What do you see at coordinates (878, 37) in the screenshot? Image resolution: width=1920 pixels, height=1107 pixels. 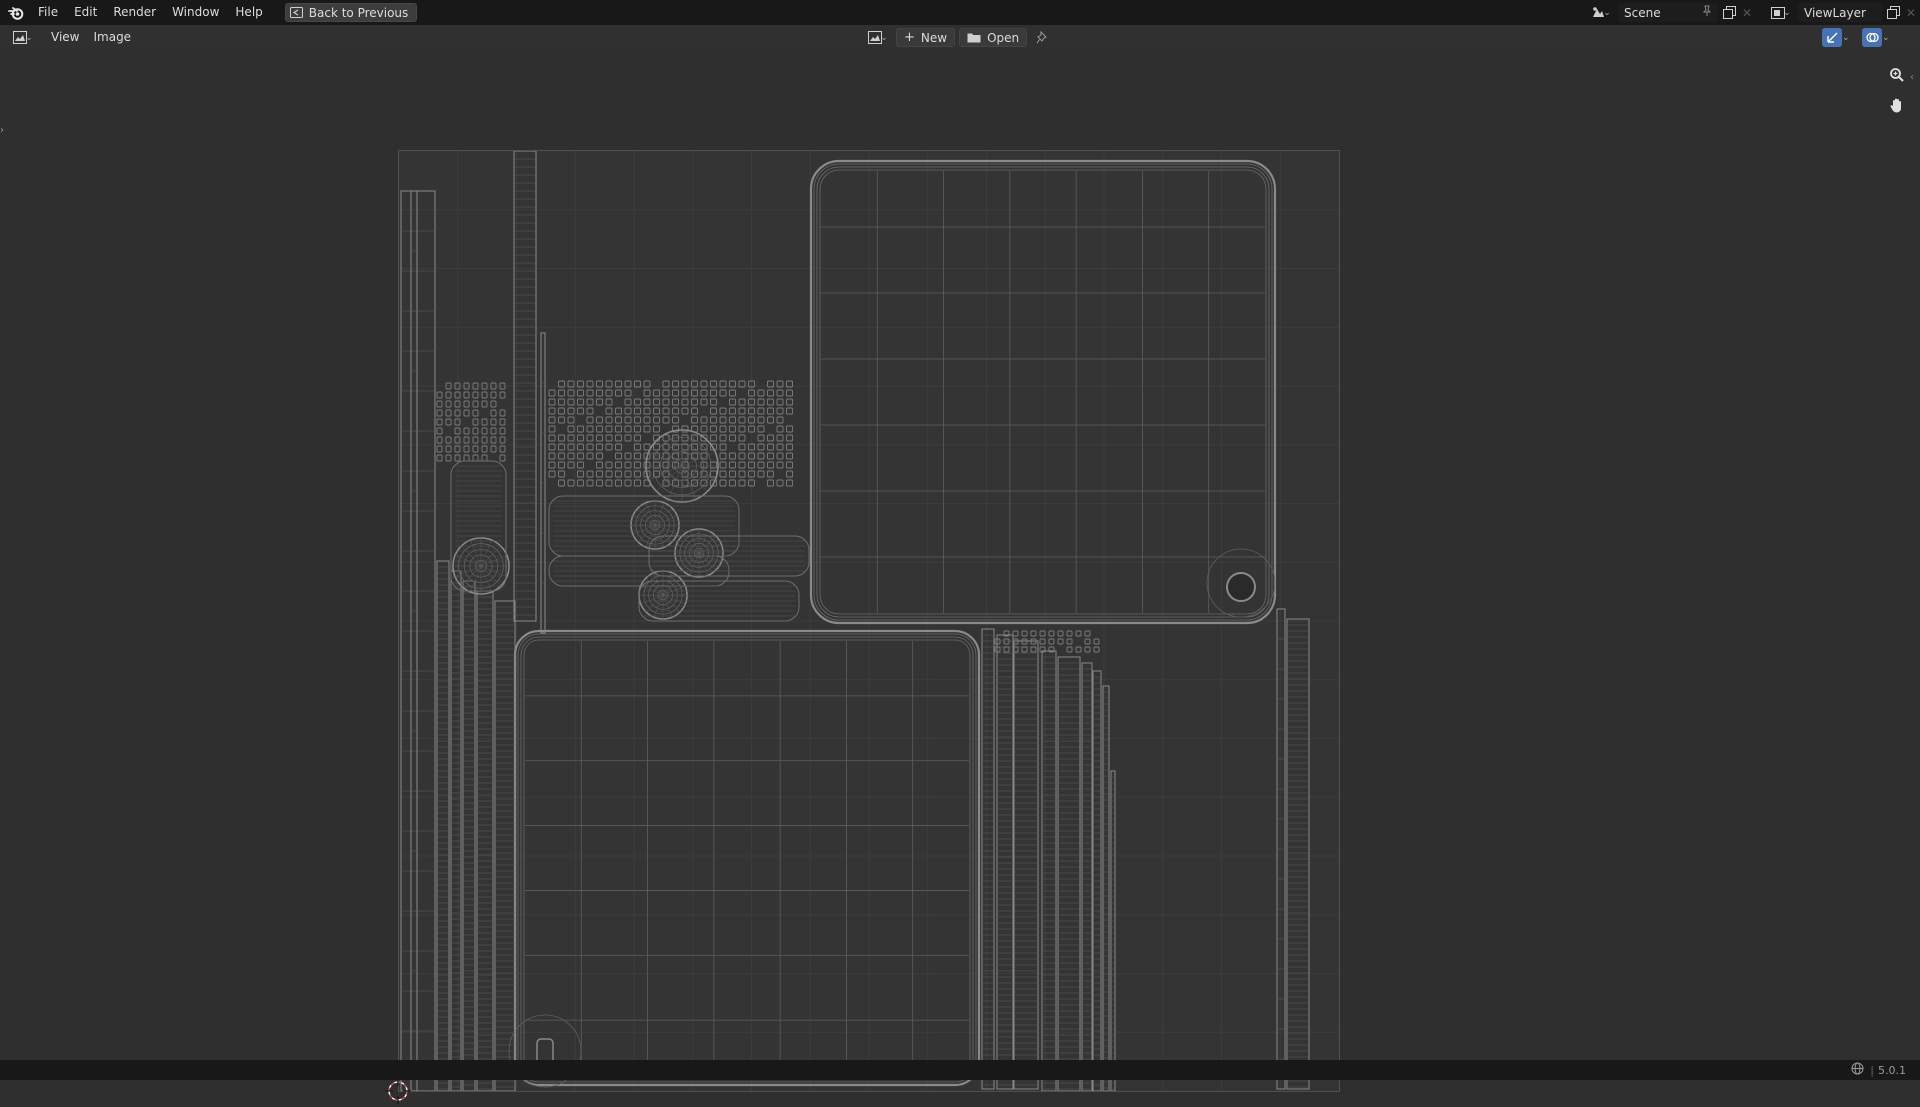 I see `browse-image-button: ⌄` at bounding box center [878, 37].